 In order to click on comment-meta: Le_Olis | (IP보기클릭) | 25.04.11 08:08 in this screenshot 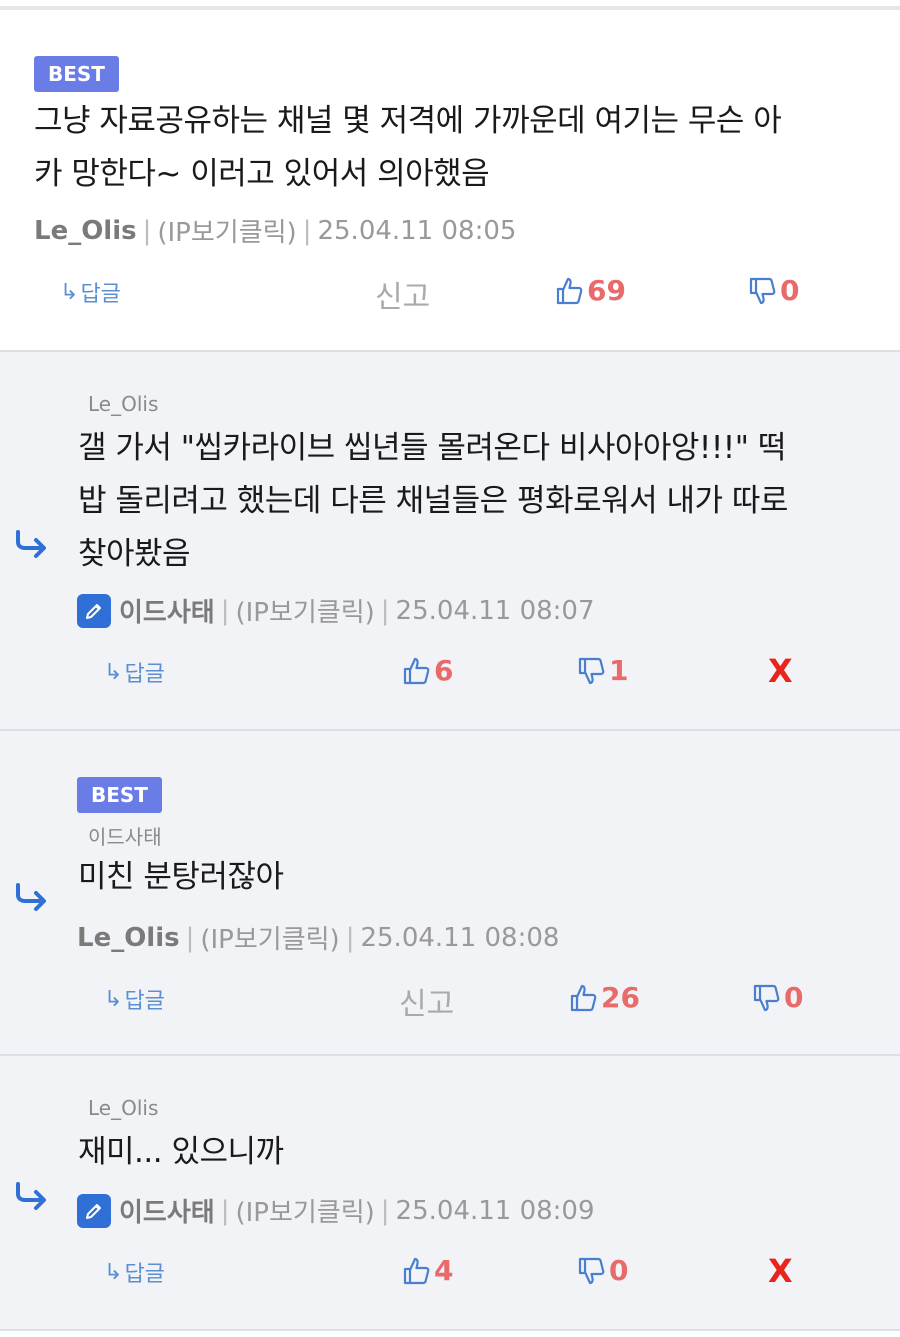, I will do `click(318, 937)`.